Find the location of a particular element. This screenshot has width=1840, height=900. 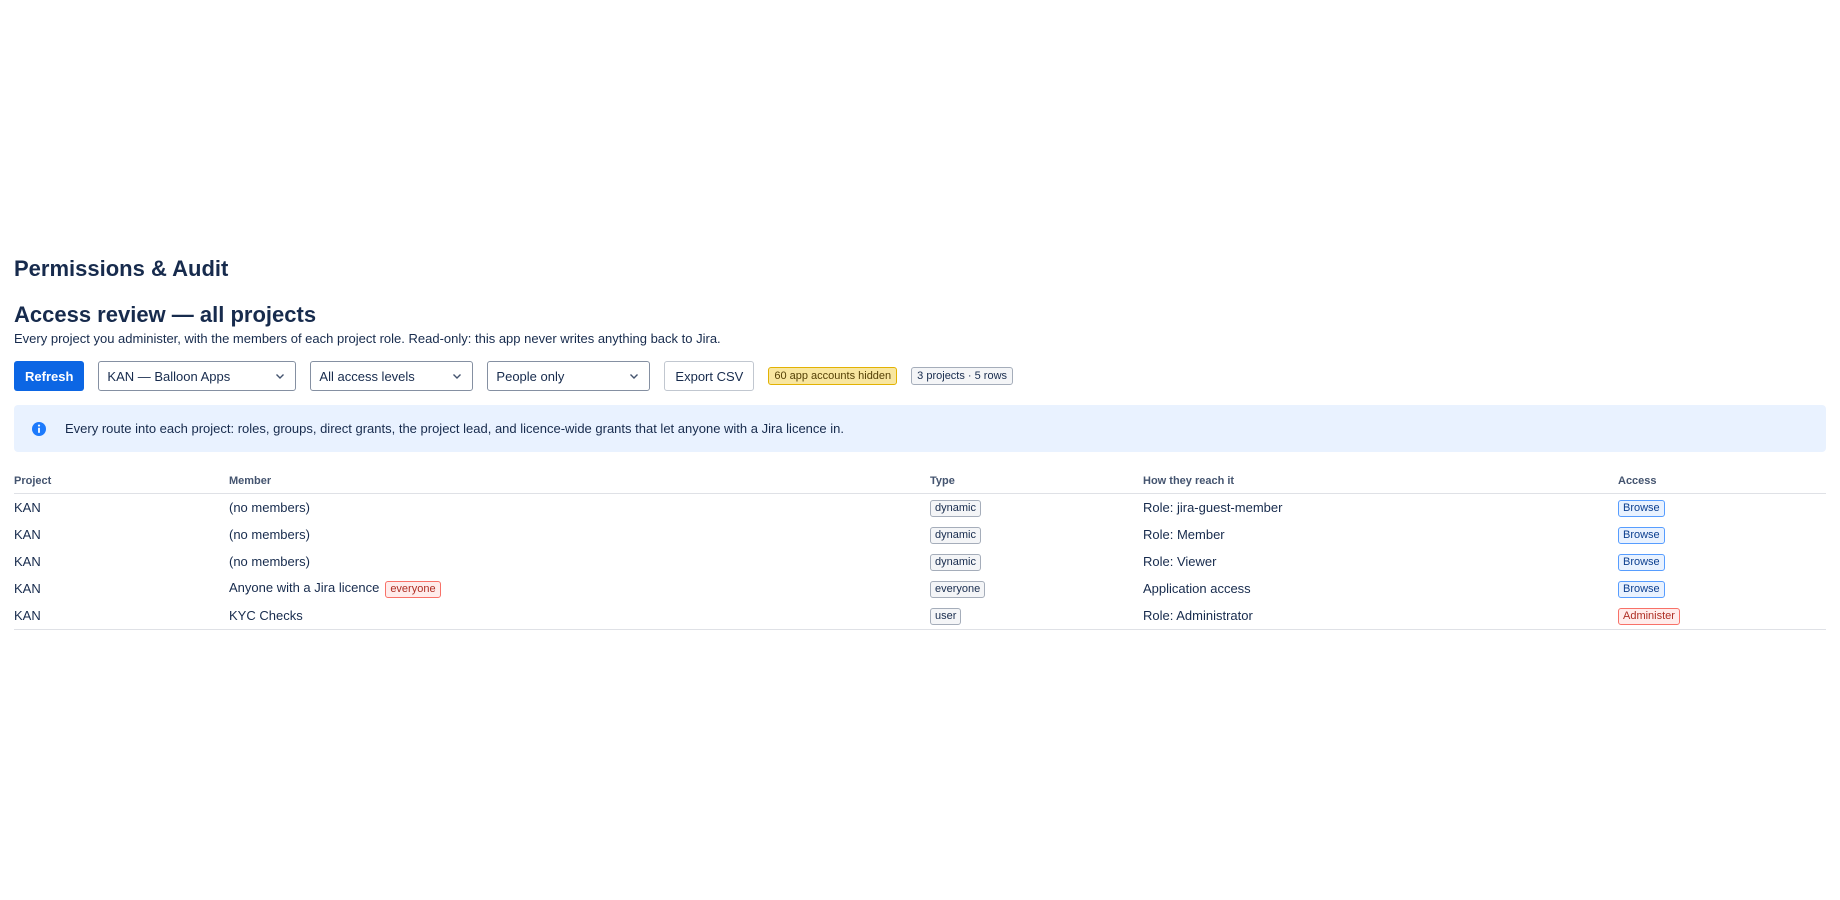

access-tag: Administer is located at coordinates (1649, 616).